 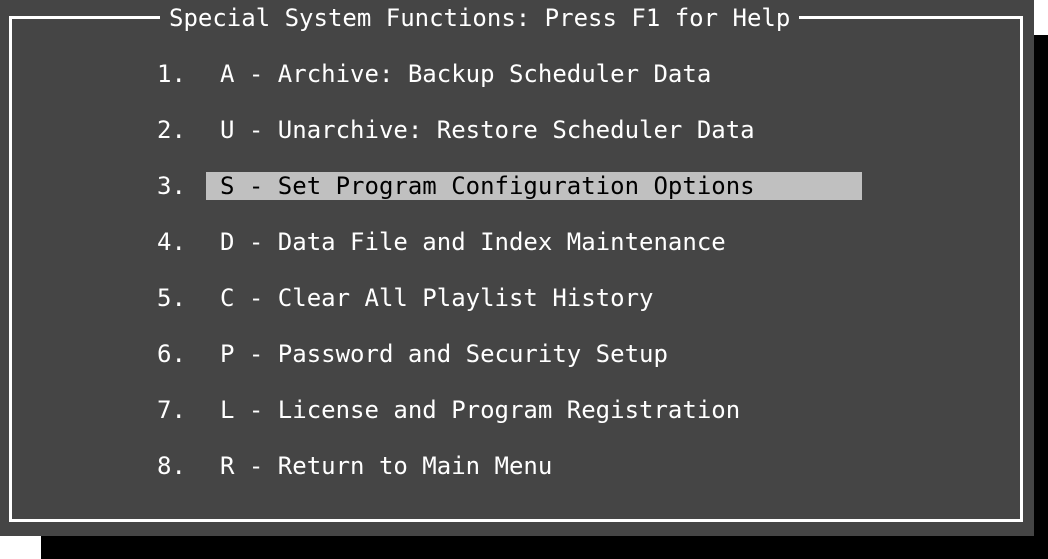 What do you see at coordinates (534, 186) in the screenshot?
I see `menu-item-label: S - Set Program Configuration Options` at bounding box center [534, 186].